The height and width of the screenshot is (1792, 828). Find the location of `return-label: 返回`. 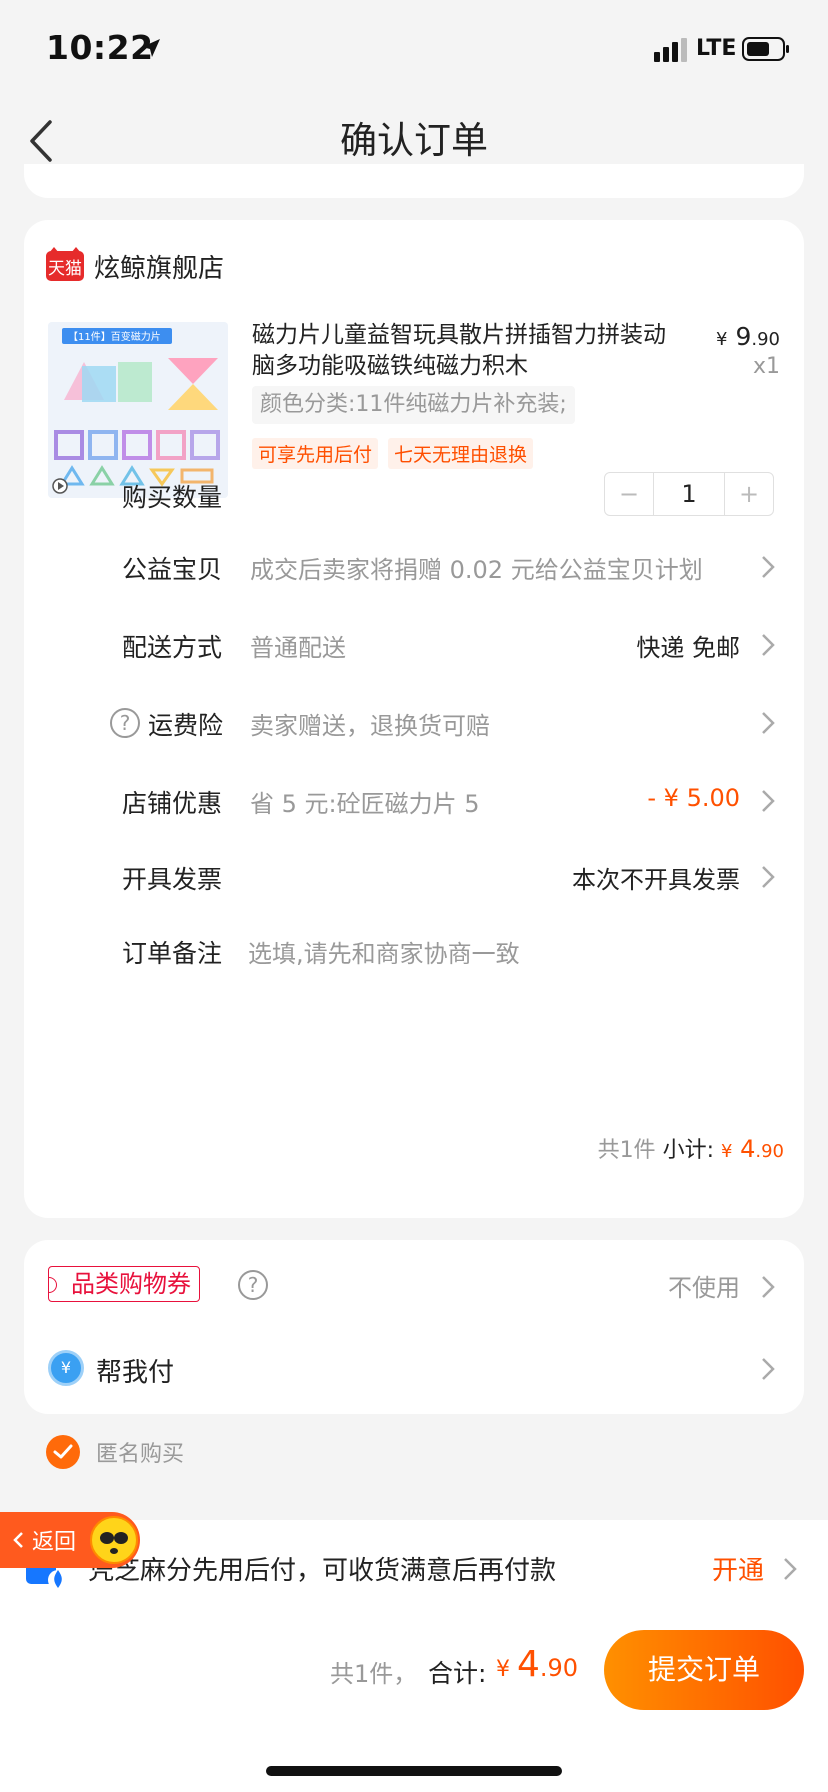

return-label: 返回 is located at coordinates (54, 1542).